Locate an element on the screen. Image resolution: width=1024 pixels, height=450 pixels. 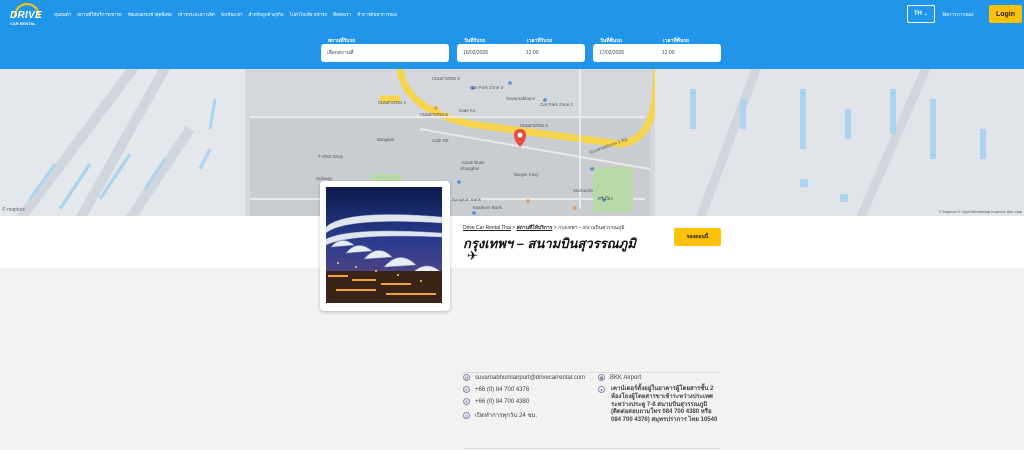
clock-icon: ◷ is located at coordinates (466, 415).